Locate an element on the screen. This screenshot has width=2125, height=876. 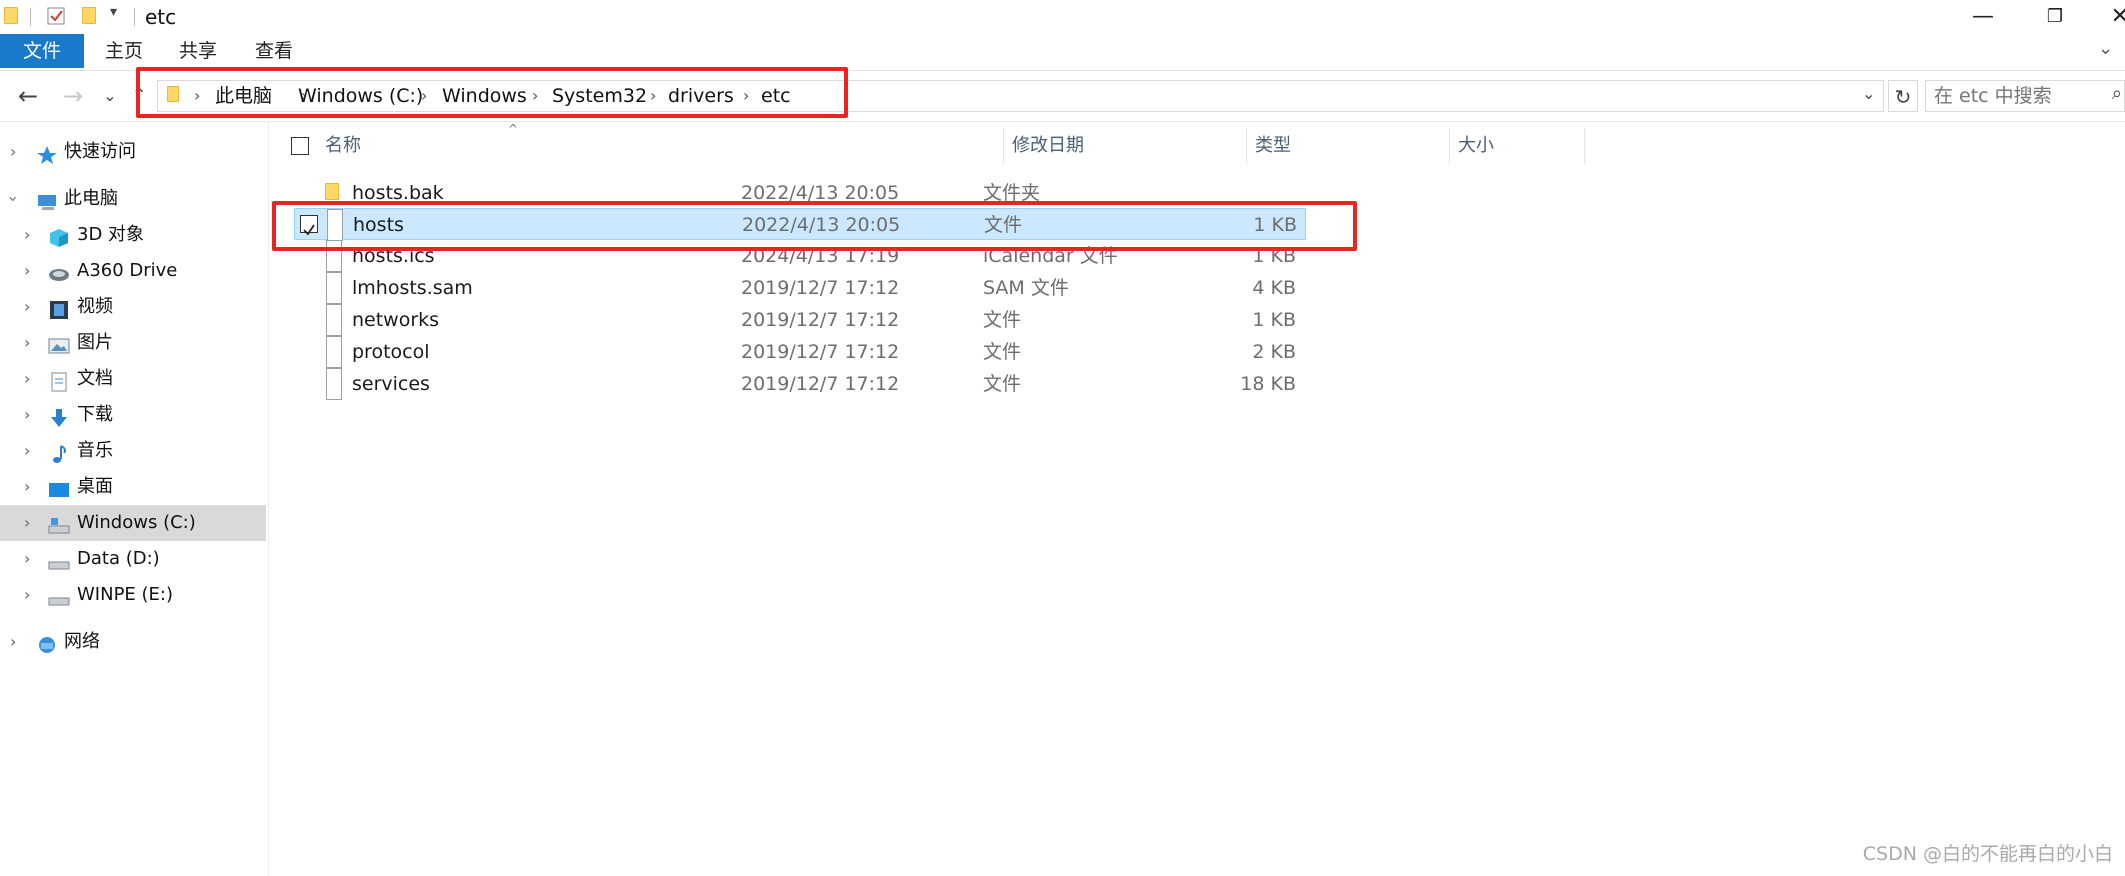
sidebar-item-desktop: › 桌面 is located at coordinates (133, 487).